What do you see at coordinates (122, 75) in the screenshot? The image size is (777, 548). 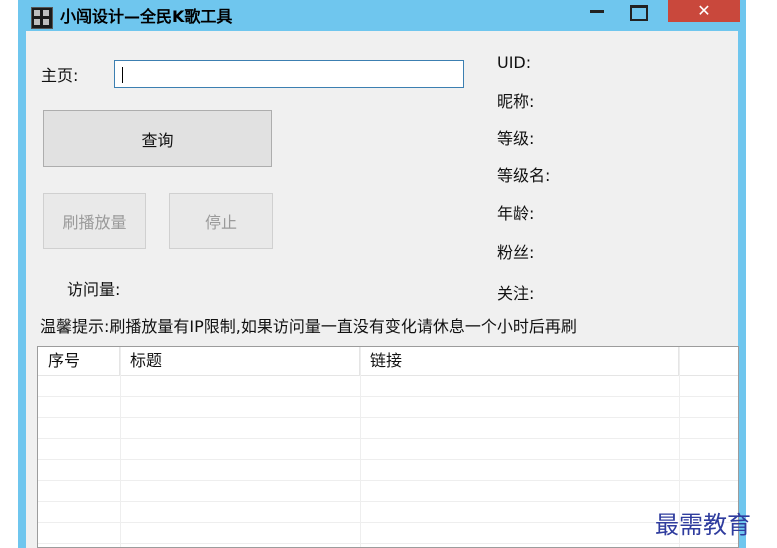 I see `text-caret` at bounding box center [122, 75].